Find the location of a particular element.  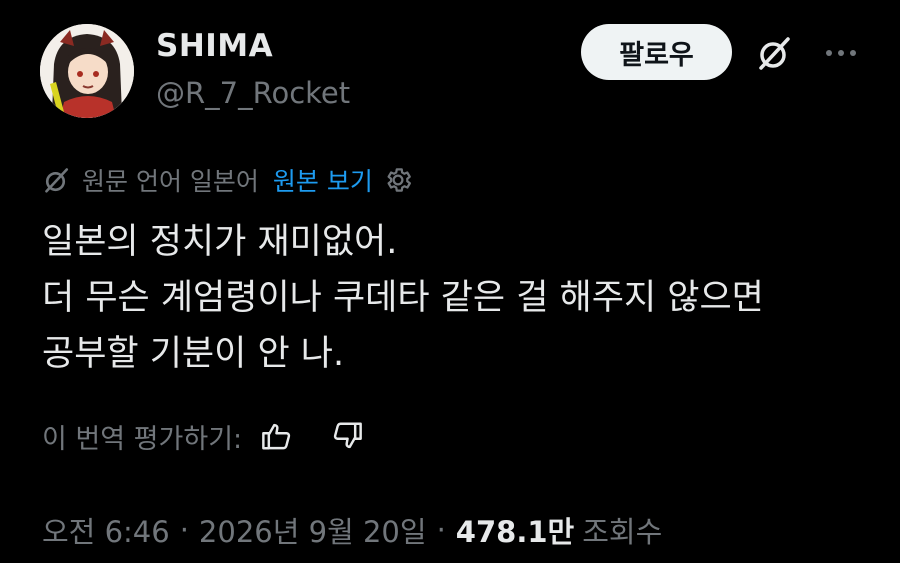

grok-icon is located at coordinates (774, 53).